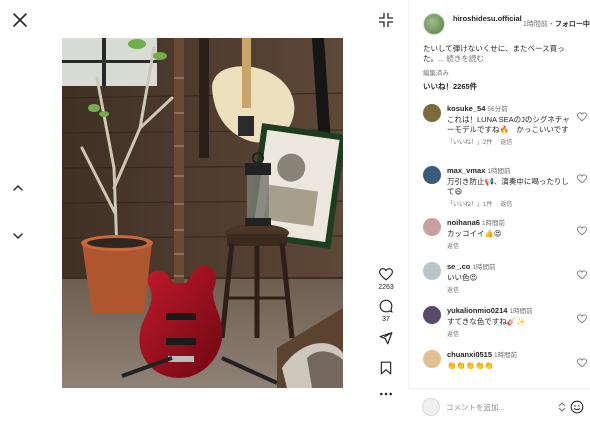 This screenshot has width=590, height=425. What do you see at coordinates (461, 58) in the screenshot?
I see `read-more-link: ... 続きを読む` at bounding box center [461, 58].